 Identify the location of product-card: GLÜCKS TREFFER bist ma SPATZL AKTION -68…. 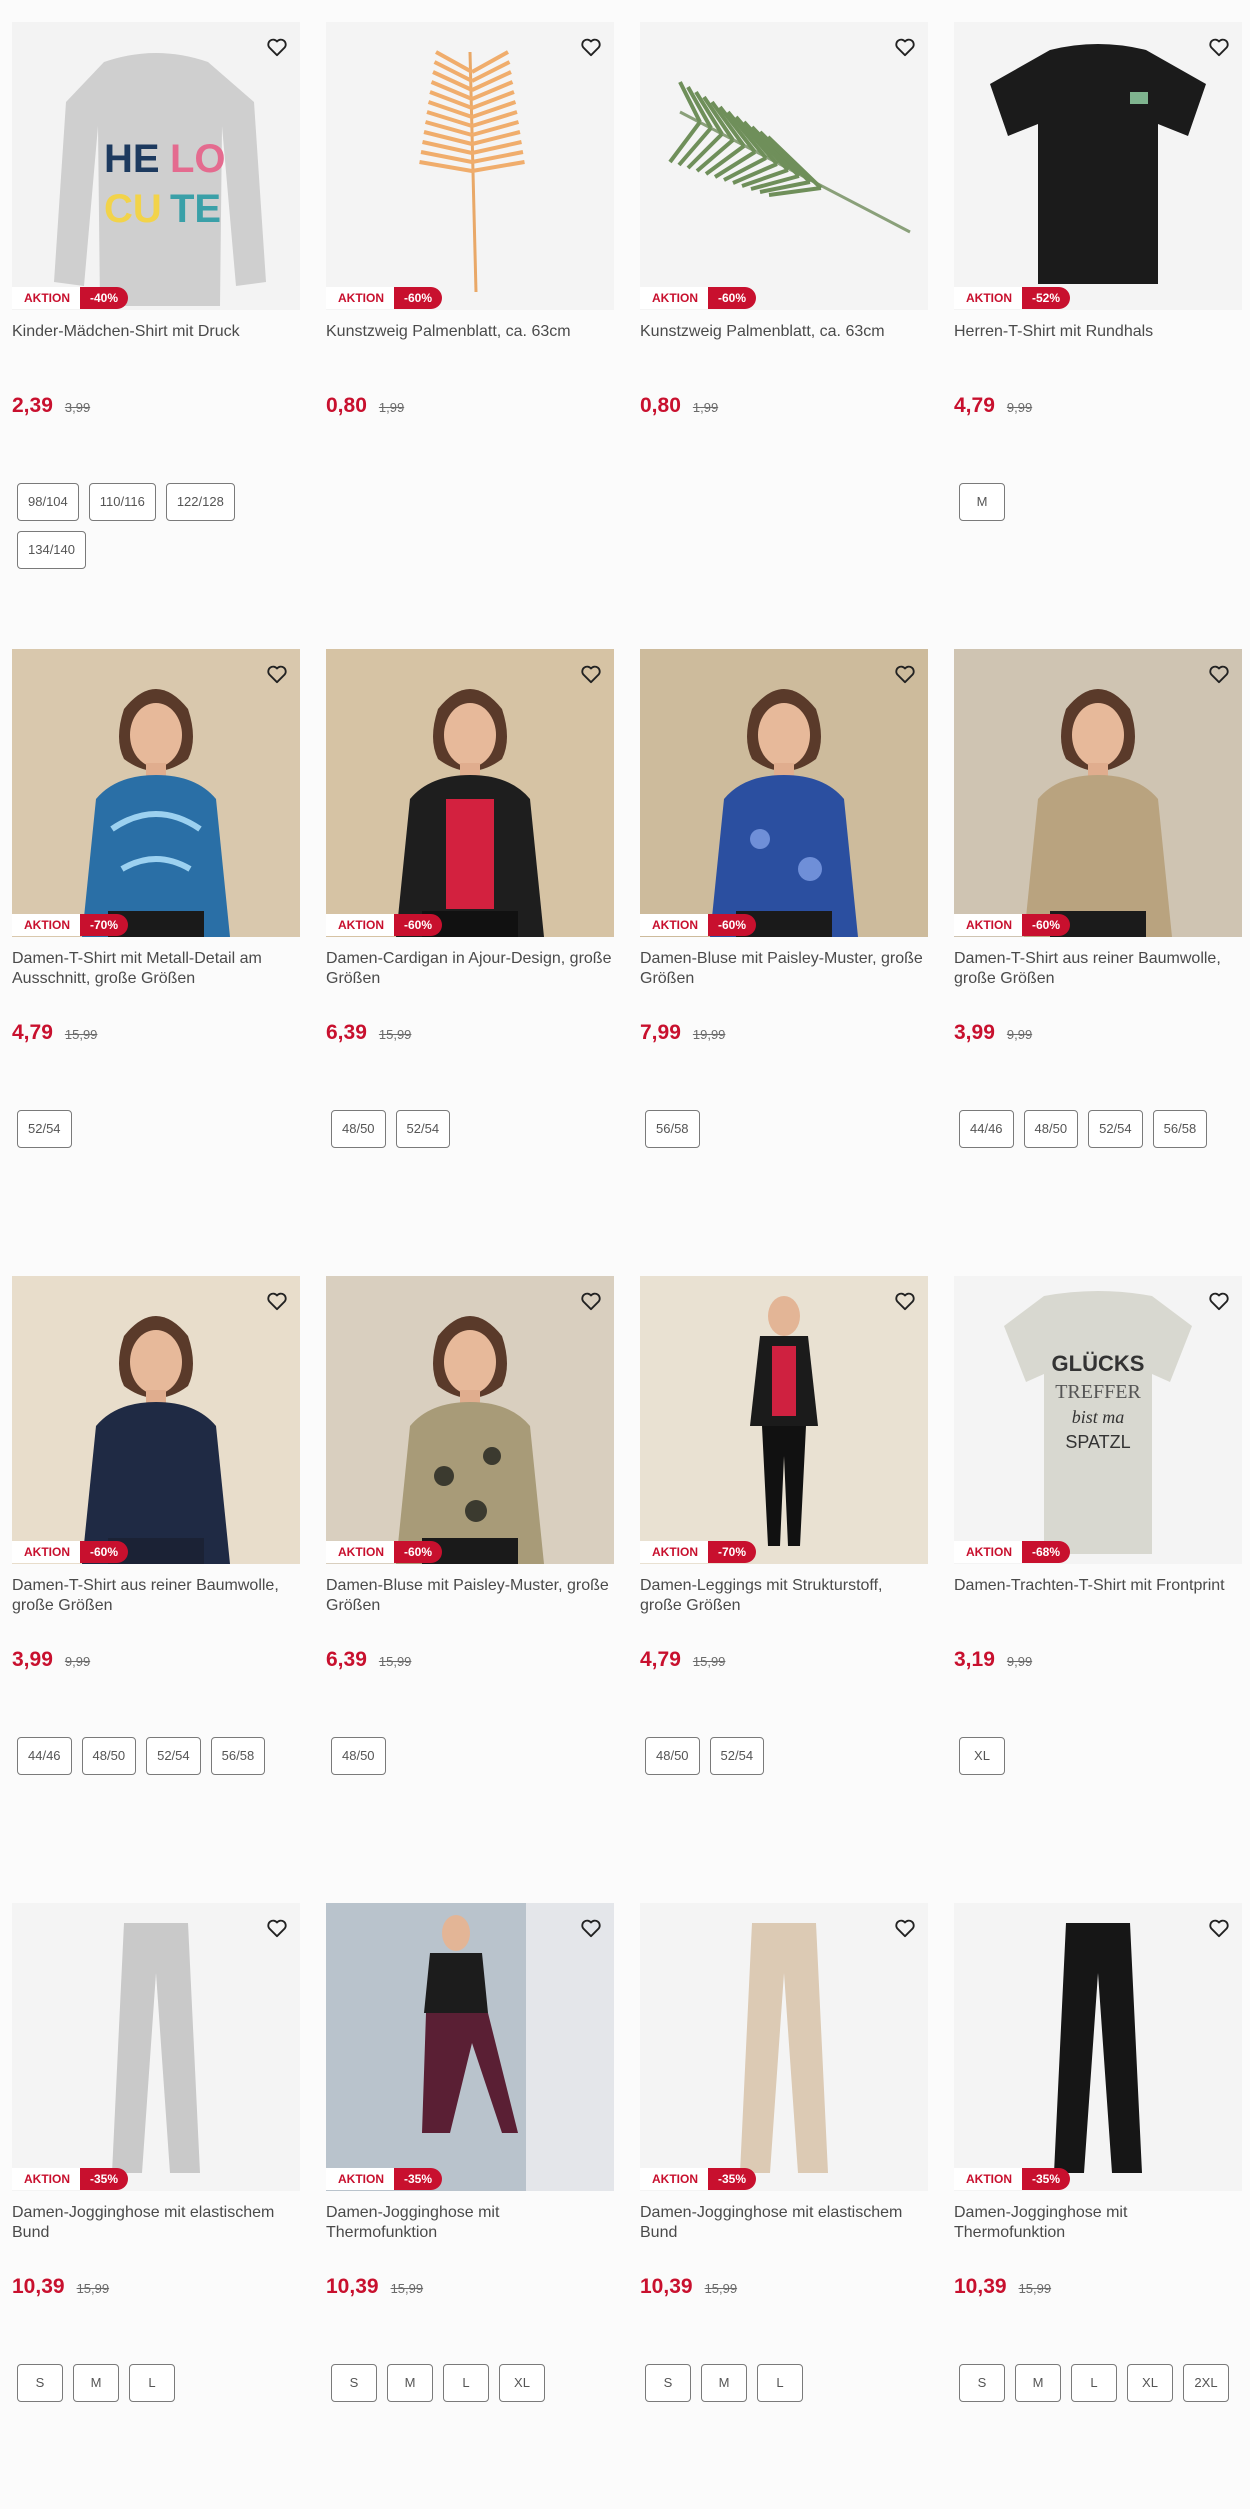
(1098, 1576).